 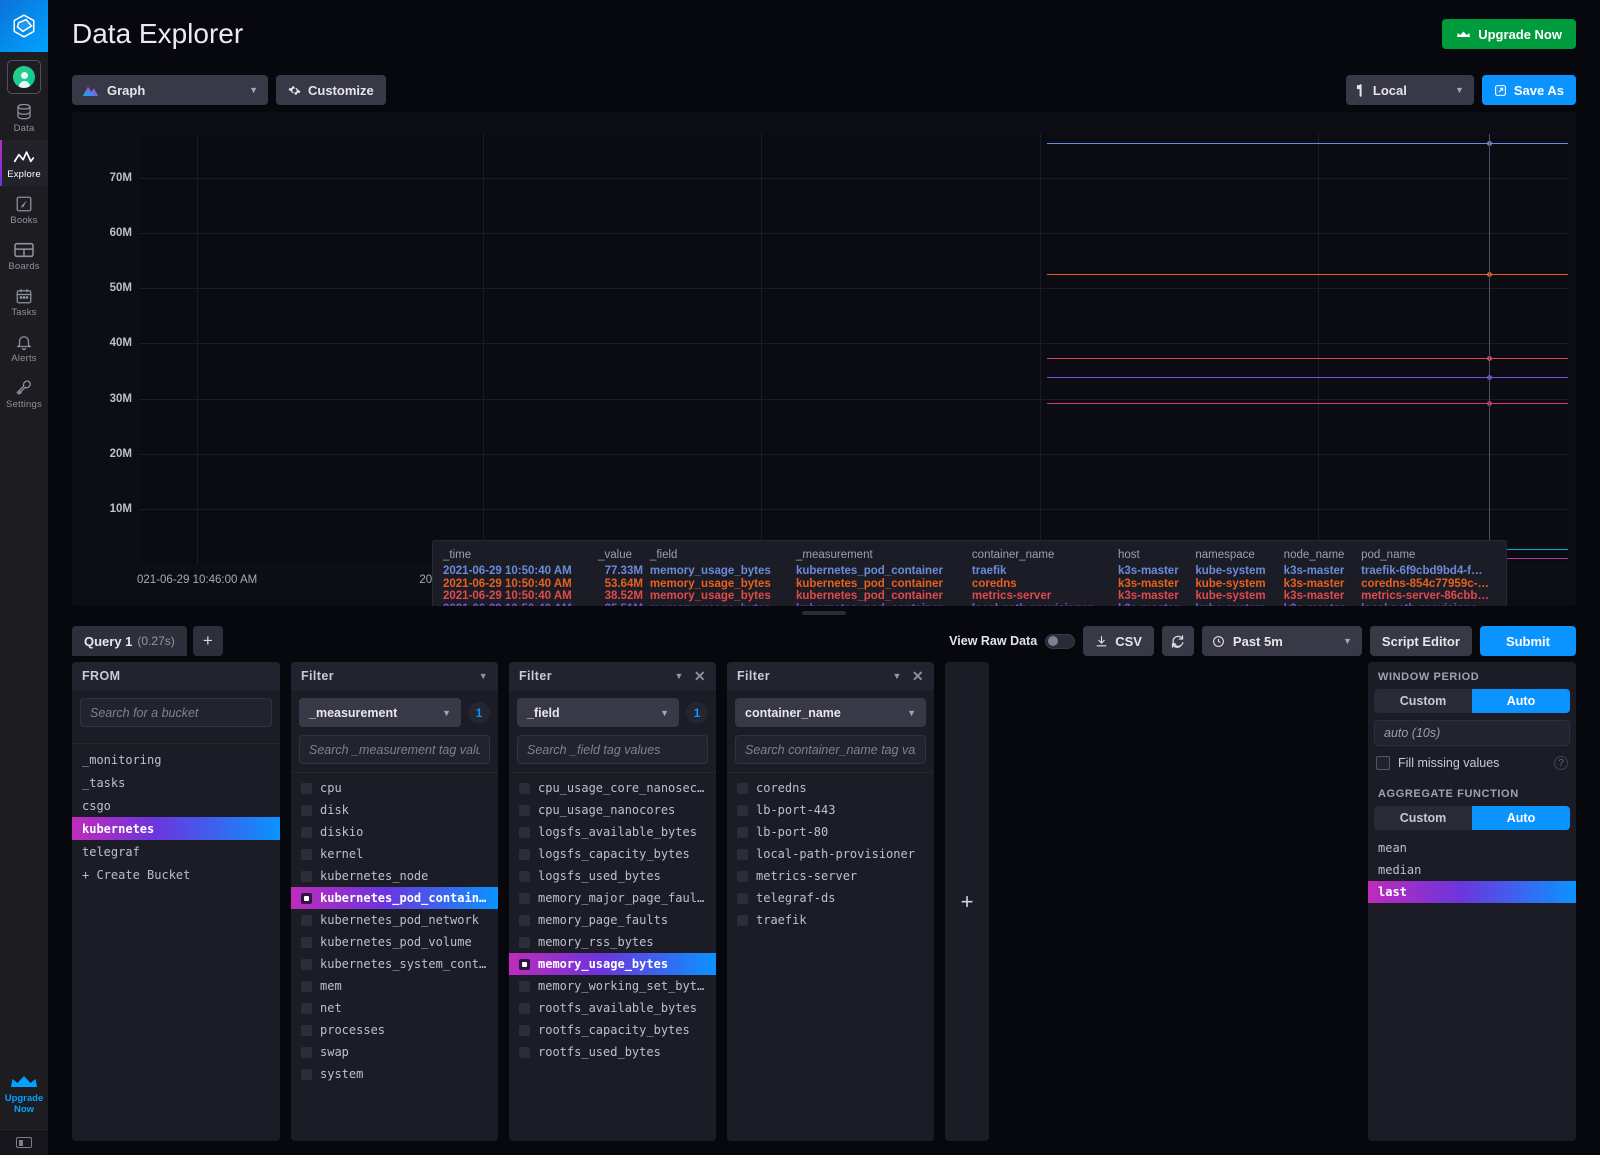 I want to click on tag-value-item: disk, so click(x=394, y=810).